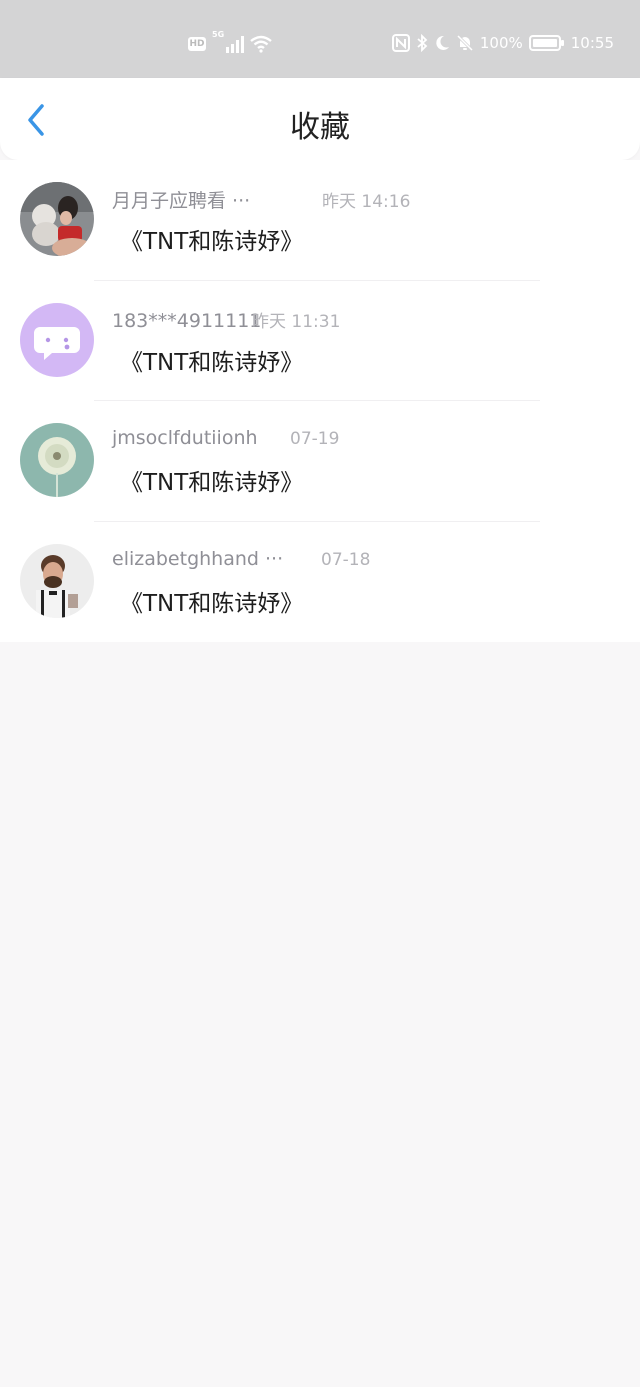 The image size is (640, 1387). What do you see at coordinates (546, 43) in the screenshot?
I see `battery-icon` at bounding box center [546, 43].